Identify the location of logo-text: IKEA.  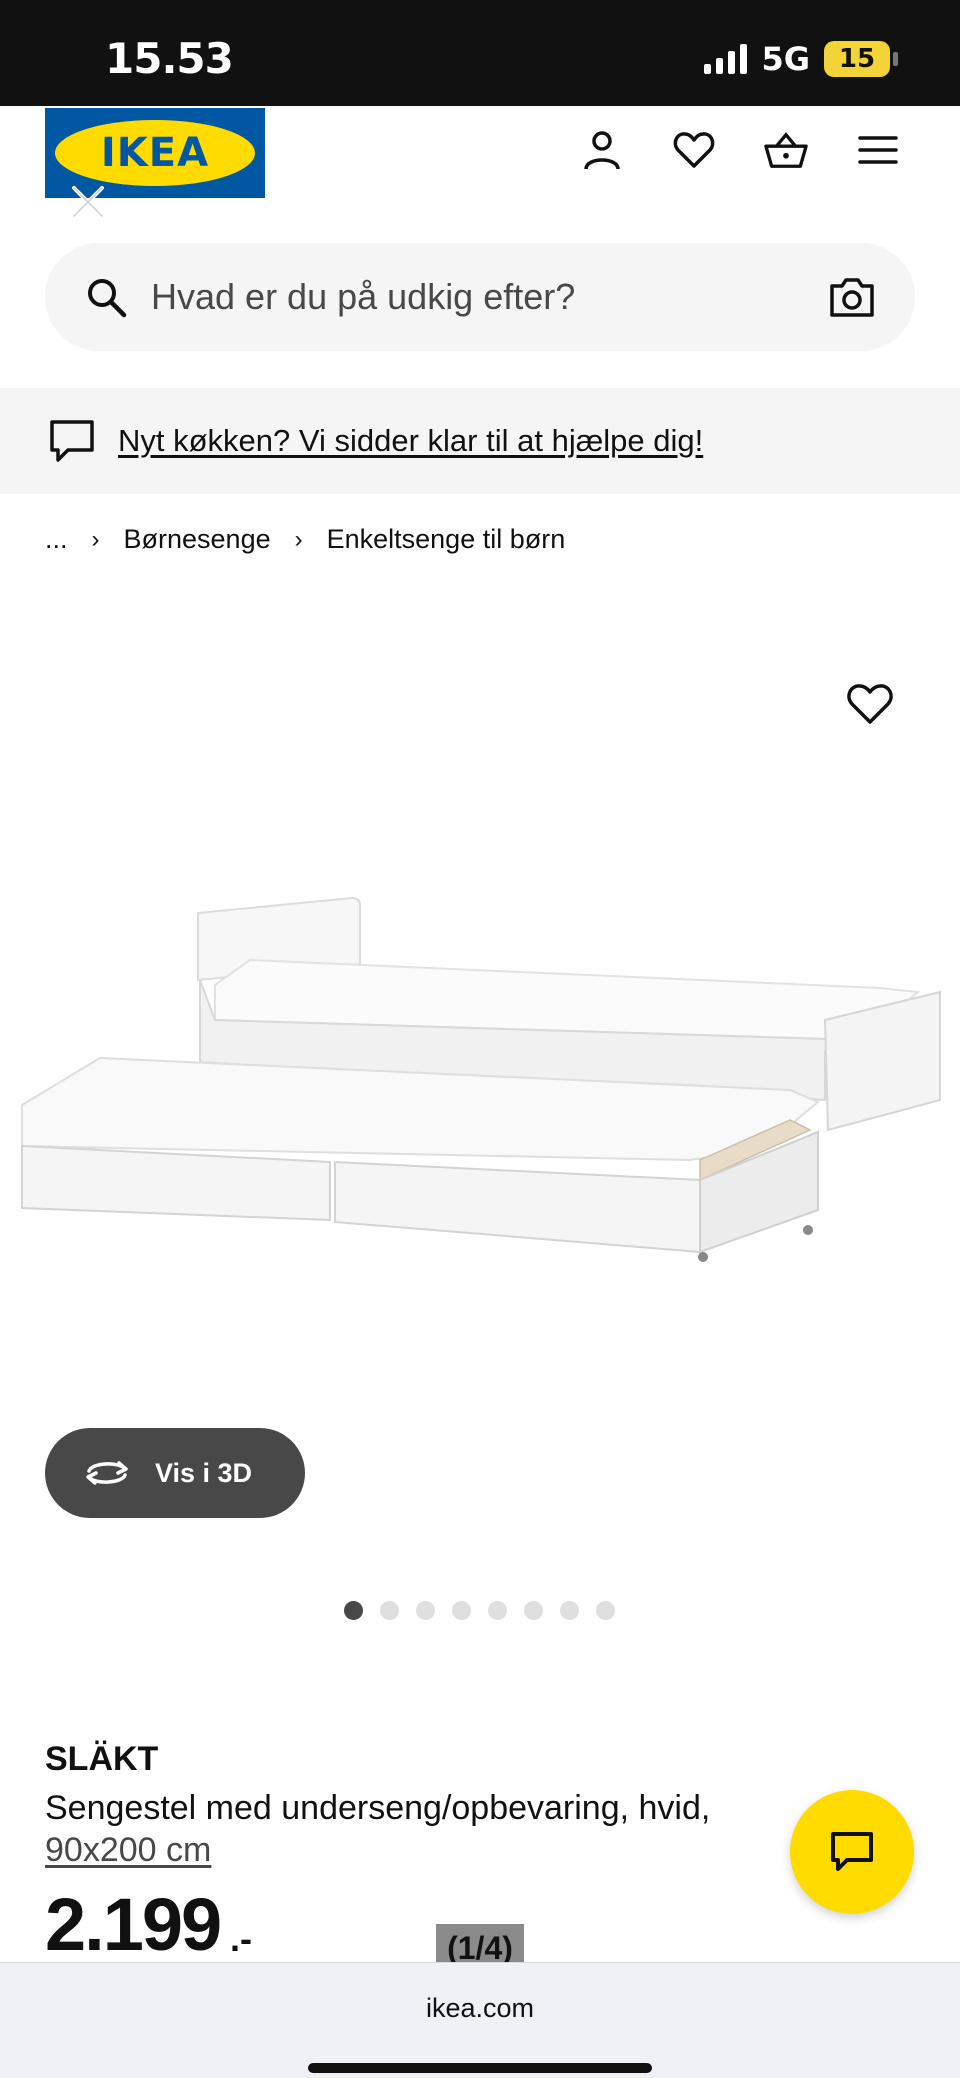
(155, 153).